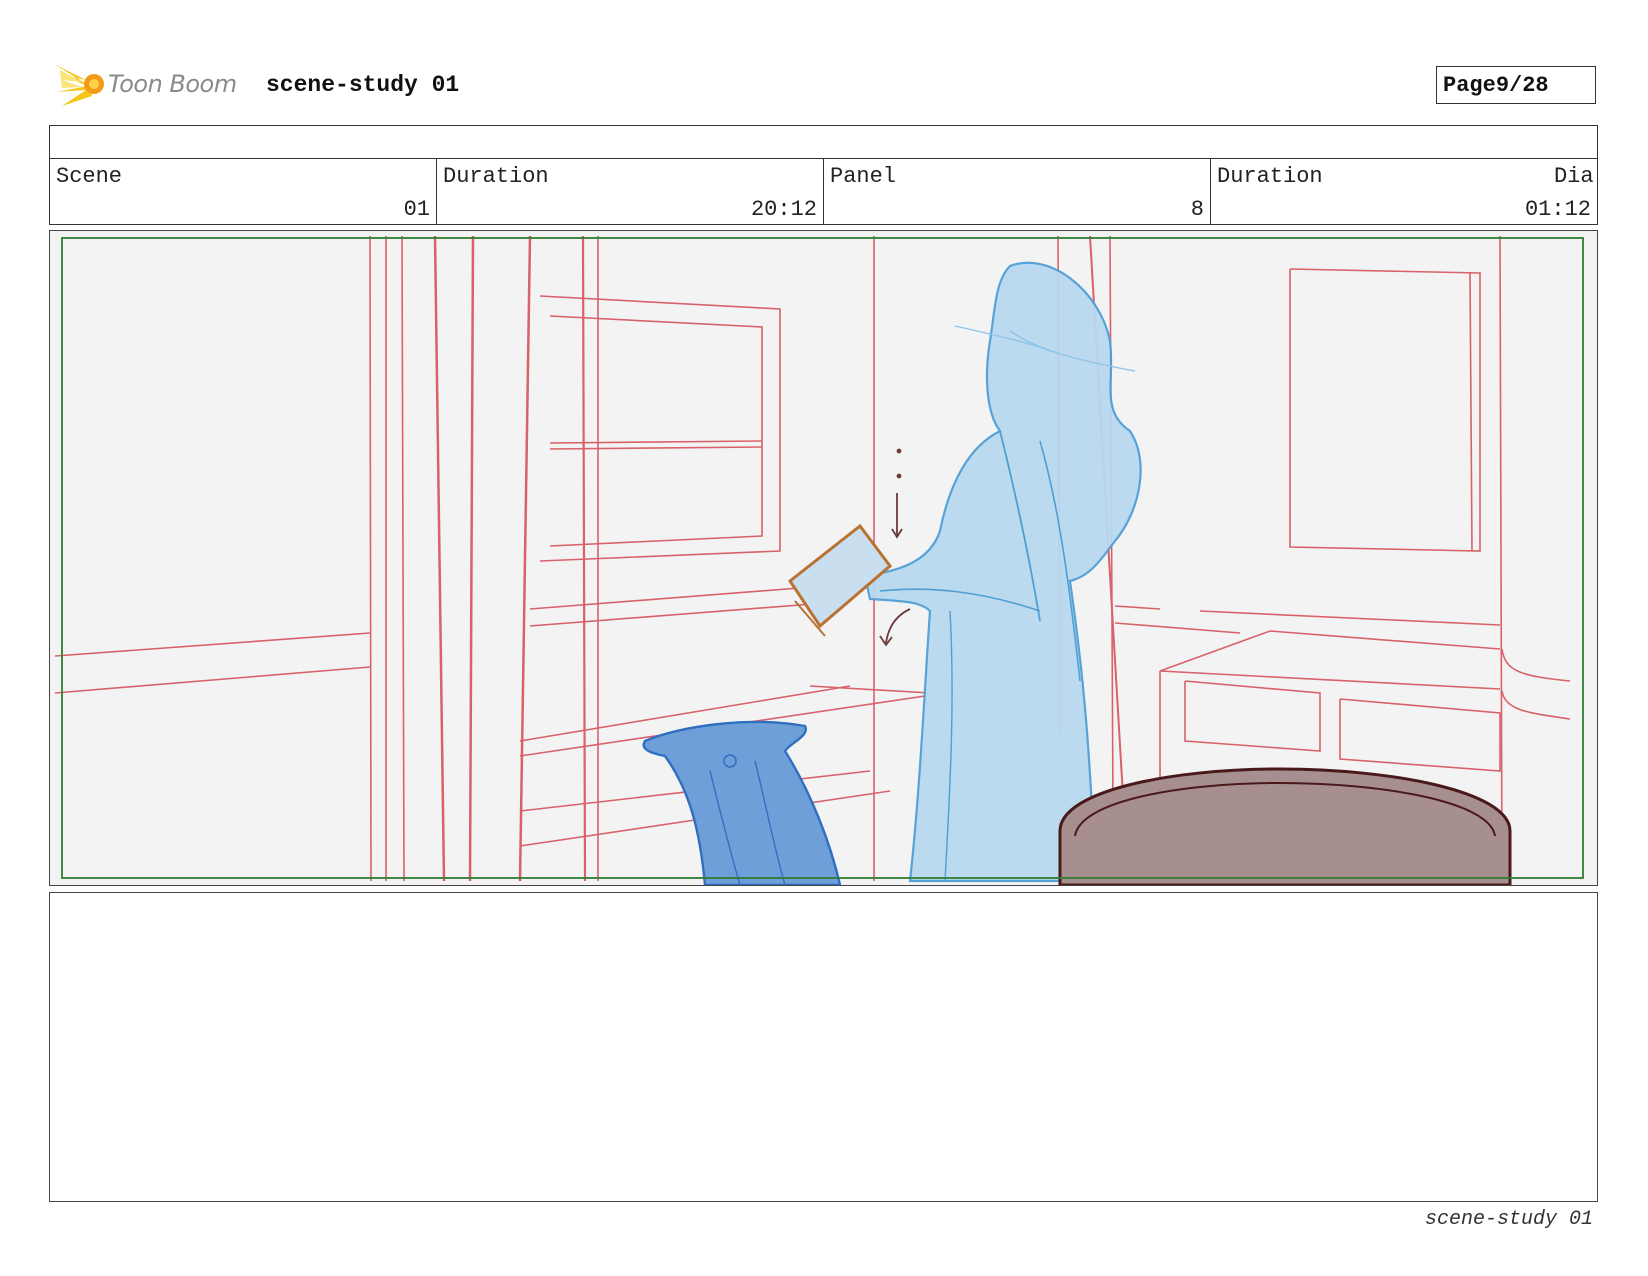 Image resolution: width=1648 pixels, height=1276 pixels. Describe the element at coordinates (496, 176) in the screenshot. I see `scene-duration-label: Duration` at that location.